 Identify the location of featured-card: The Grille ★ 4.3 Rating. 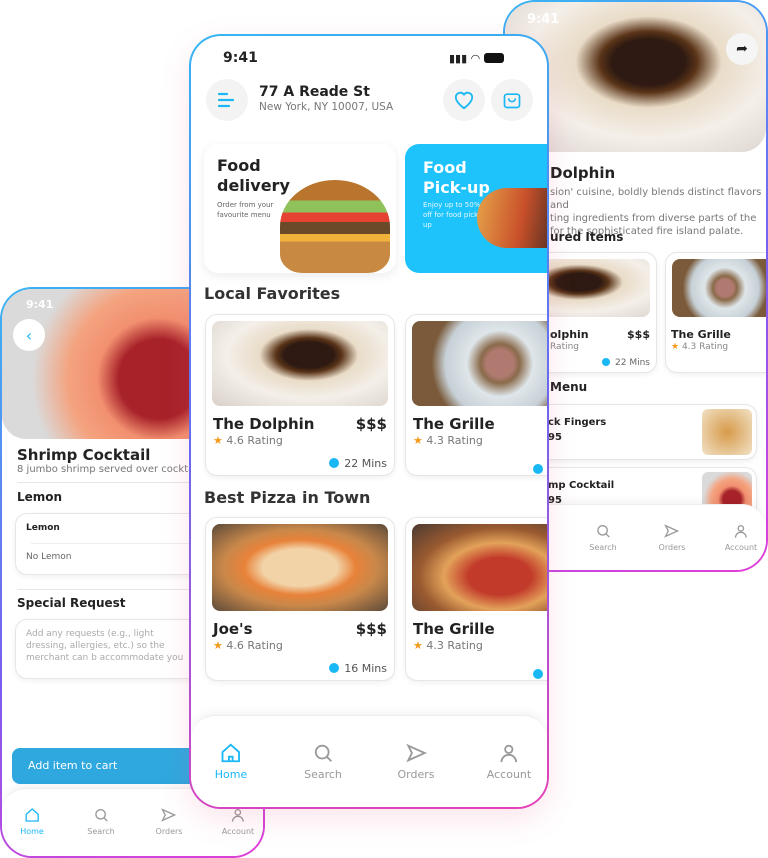
(715, 312).